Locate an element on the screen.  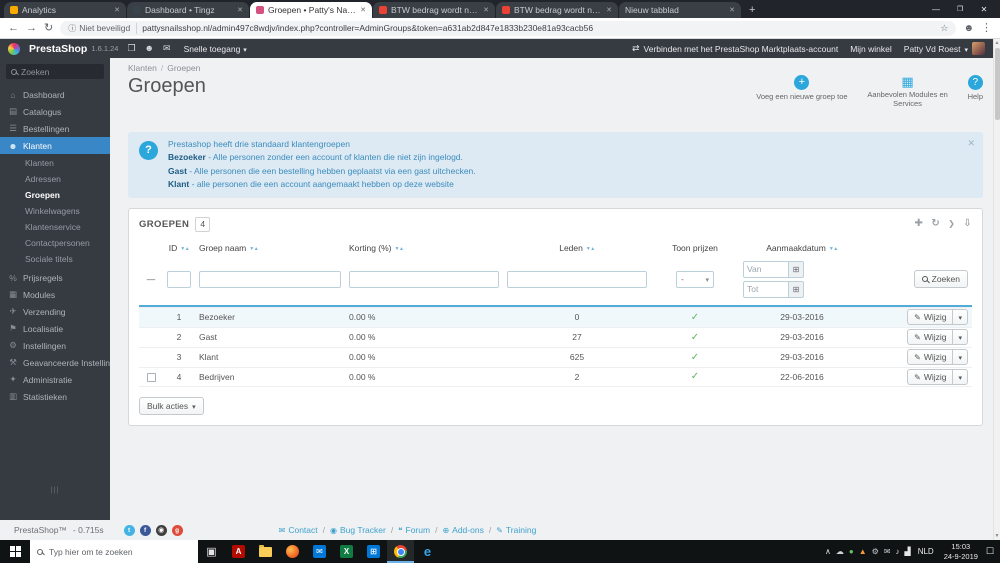
star-icon is located at coordinates (944, 28).